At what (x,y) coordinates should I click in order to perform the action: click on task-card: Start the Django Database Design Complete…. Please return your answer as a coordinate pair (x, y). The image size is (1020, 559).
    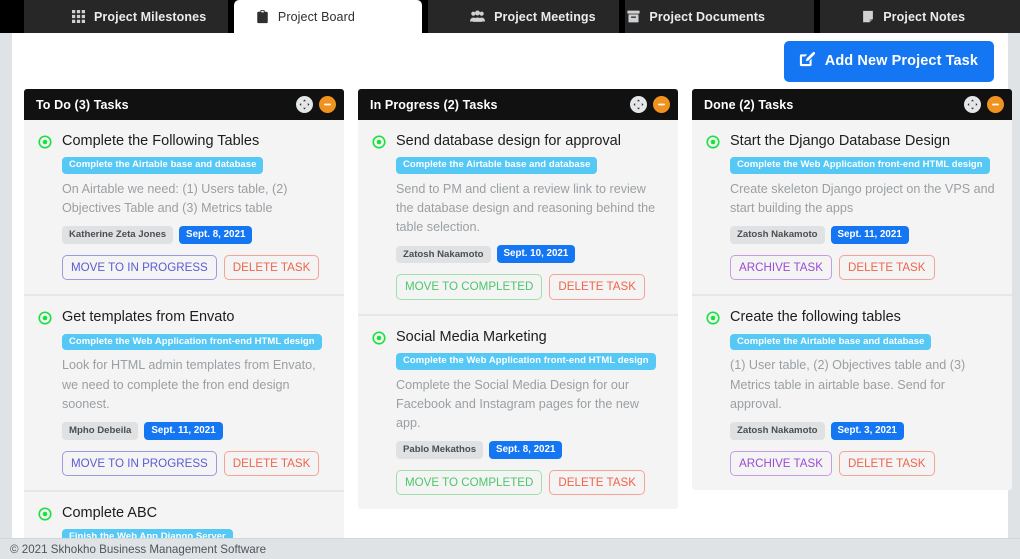
    Looking at the image, I should click on (852, 208).